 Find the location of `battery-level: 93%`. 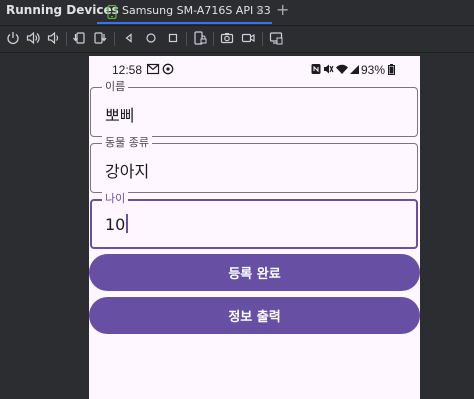

battery-level: 93% is located at coordinates (378, 70).